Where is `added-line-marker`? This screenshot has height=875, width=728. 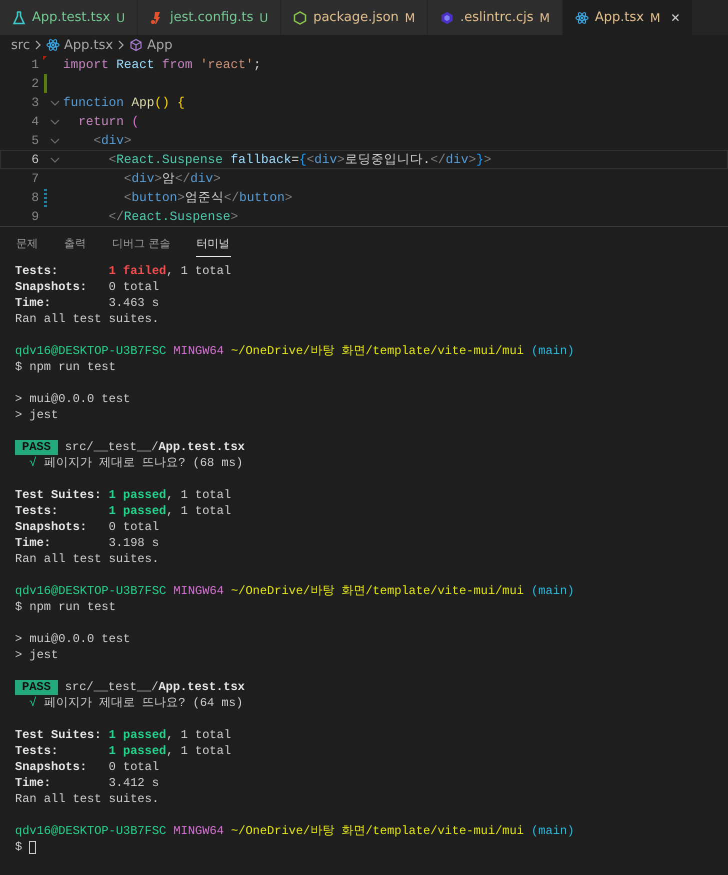
added-line-marker is located at coordinates (45, 83).